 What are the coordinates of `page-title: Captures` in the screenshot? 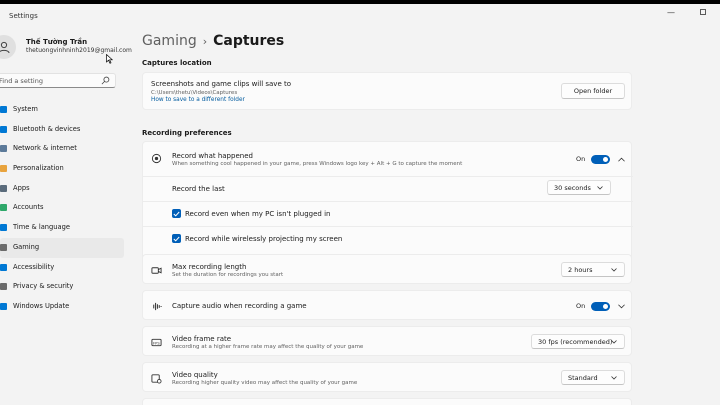 It's located at (249, 41).